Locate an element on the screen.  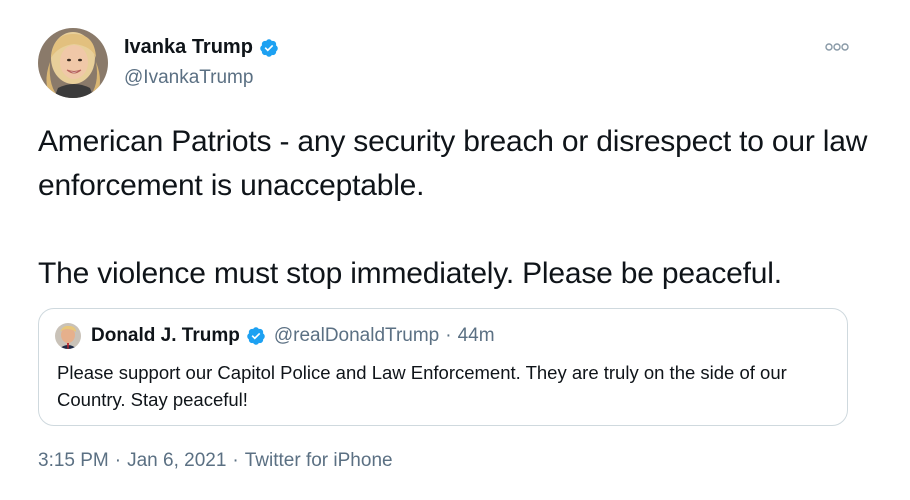
quoted-author-name: Donald J. Trump is located at coordinates (165, 335).